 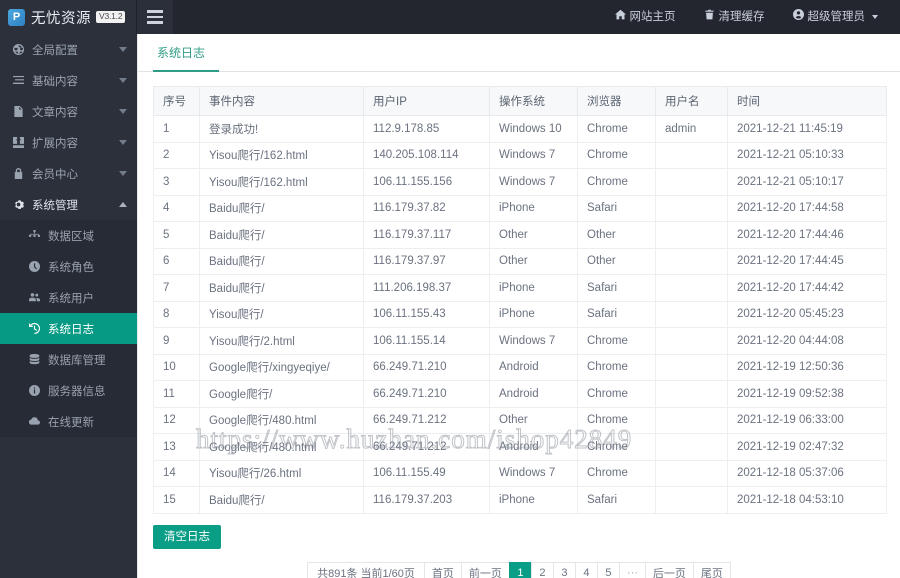 What do you see at coordinates (585, 570) in the screenshot?
I see `pagination-page-4: 4` at bounding box center [585, 570].